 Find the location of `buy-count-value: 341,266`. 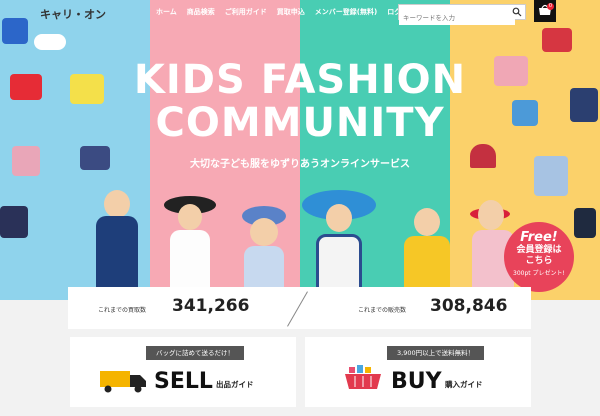

buy-count-value: 341,266 is located at coordinates (211, 306).